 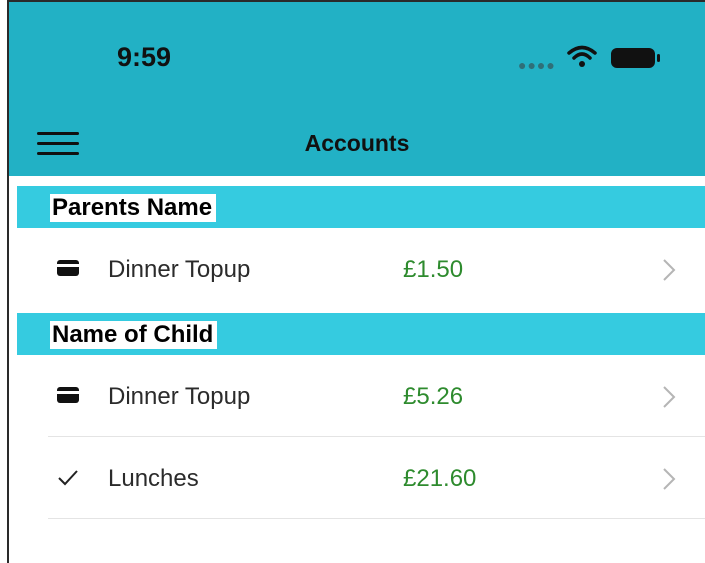 What do you see at coordinates (361, 207) in the screenshot?
I see `section-header-parent: Parents Name` at bounding box center [361, 207].